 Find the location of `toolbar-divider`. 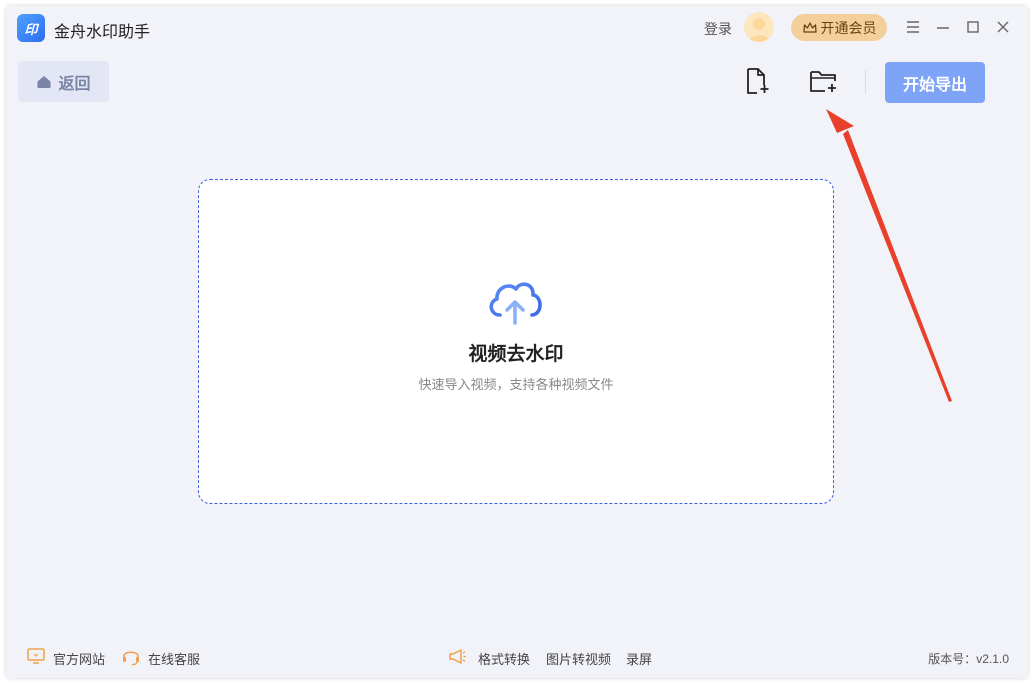

toolbar-divider is located at coordinates (865, 82).